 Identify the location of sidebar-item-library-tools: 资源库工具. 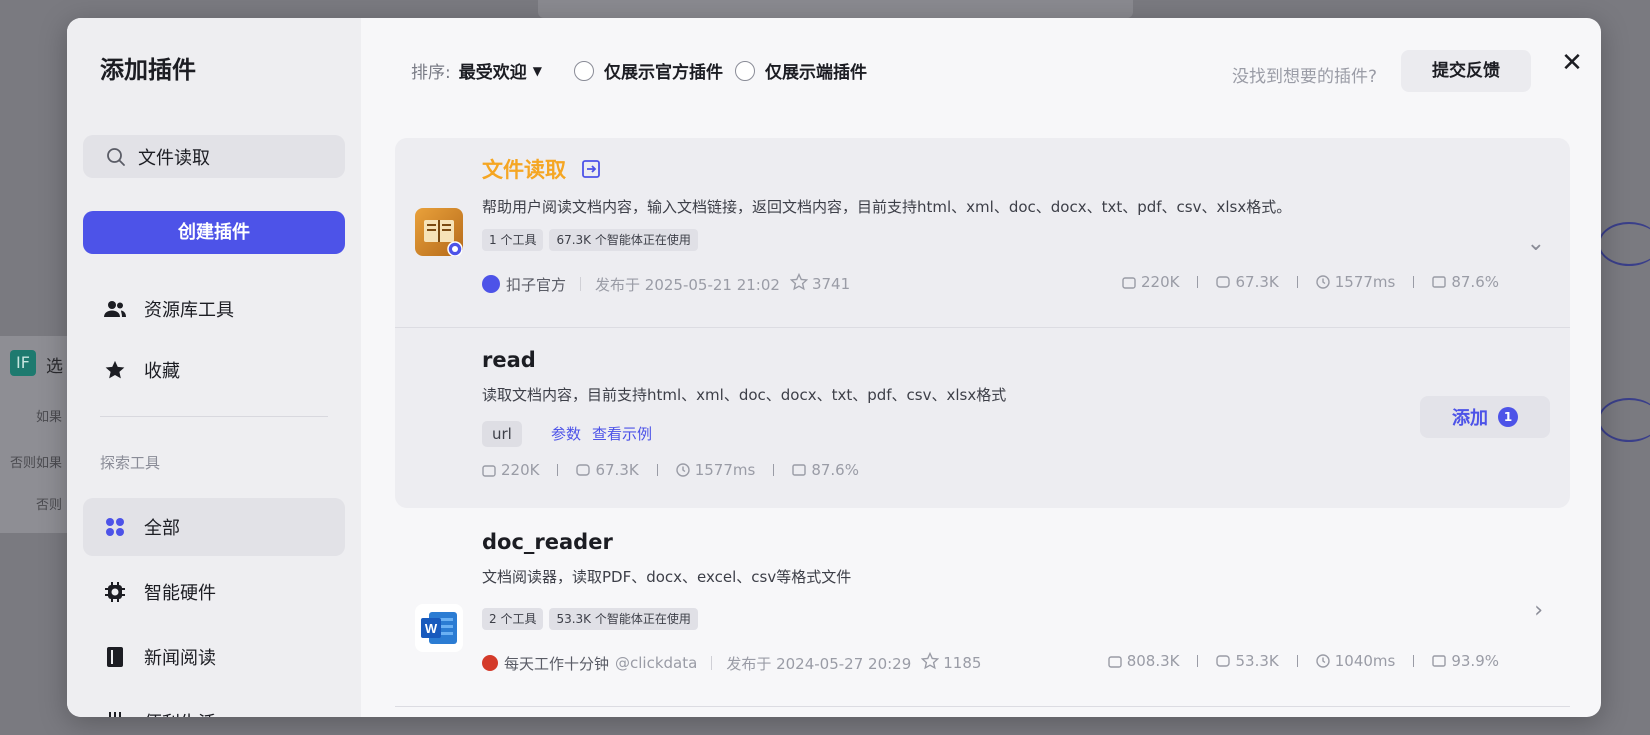
(214, 309).